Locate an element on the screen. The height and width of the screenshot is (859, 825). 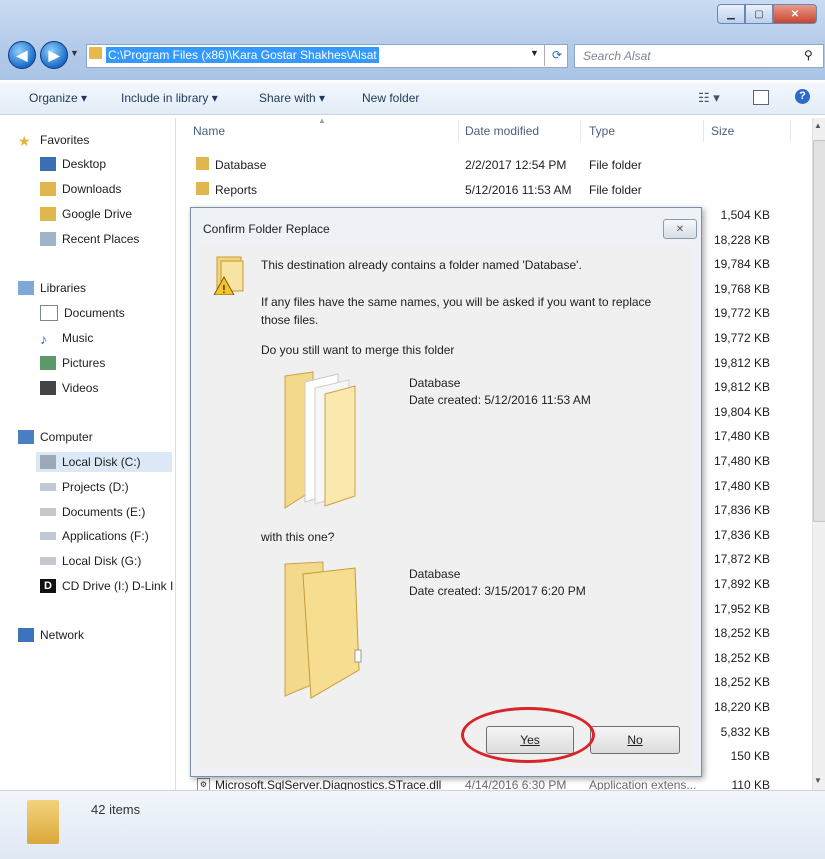
sidebar-label: Local Disk (G:) is located at coordinates (102, 561).